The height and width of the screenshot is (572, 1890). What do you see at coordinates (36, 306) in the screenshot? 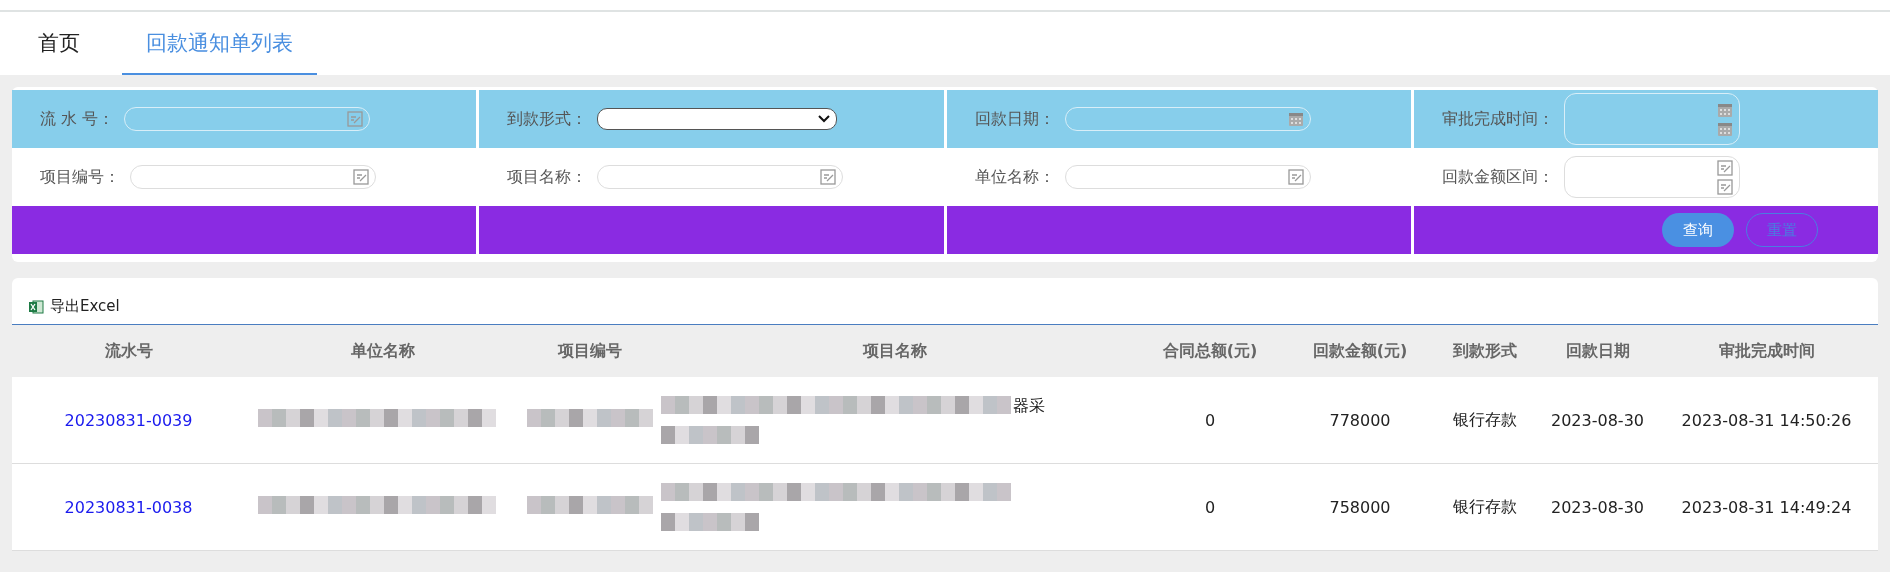
I see `spreadsheet-icon` at bounding box center [36, 306].